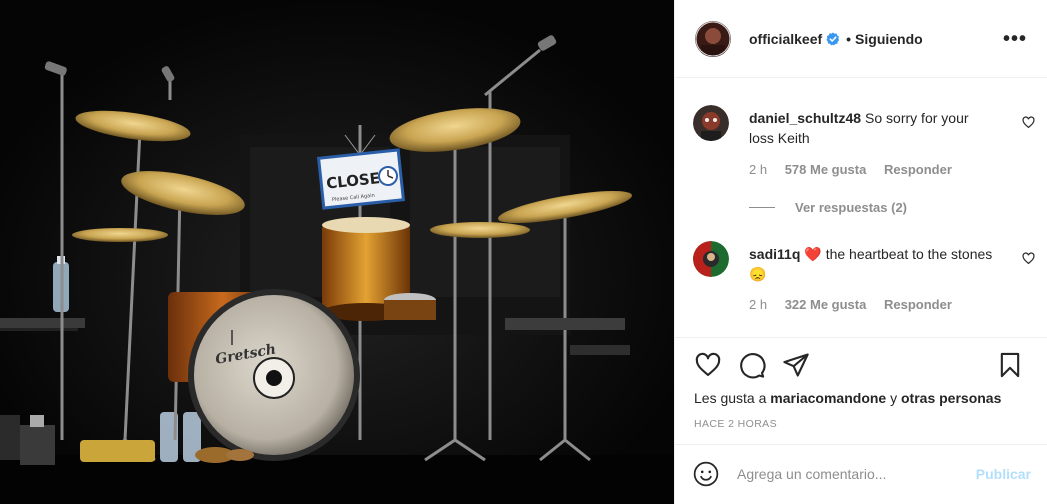  I want to click on comment-username: sadi11q, so click(774, 254).